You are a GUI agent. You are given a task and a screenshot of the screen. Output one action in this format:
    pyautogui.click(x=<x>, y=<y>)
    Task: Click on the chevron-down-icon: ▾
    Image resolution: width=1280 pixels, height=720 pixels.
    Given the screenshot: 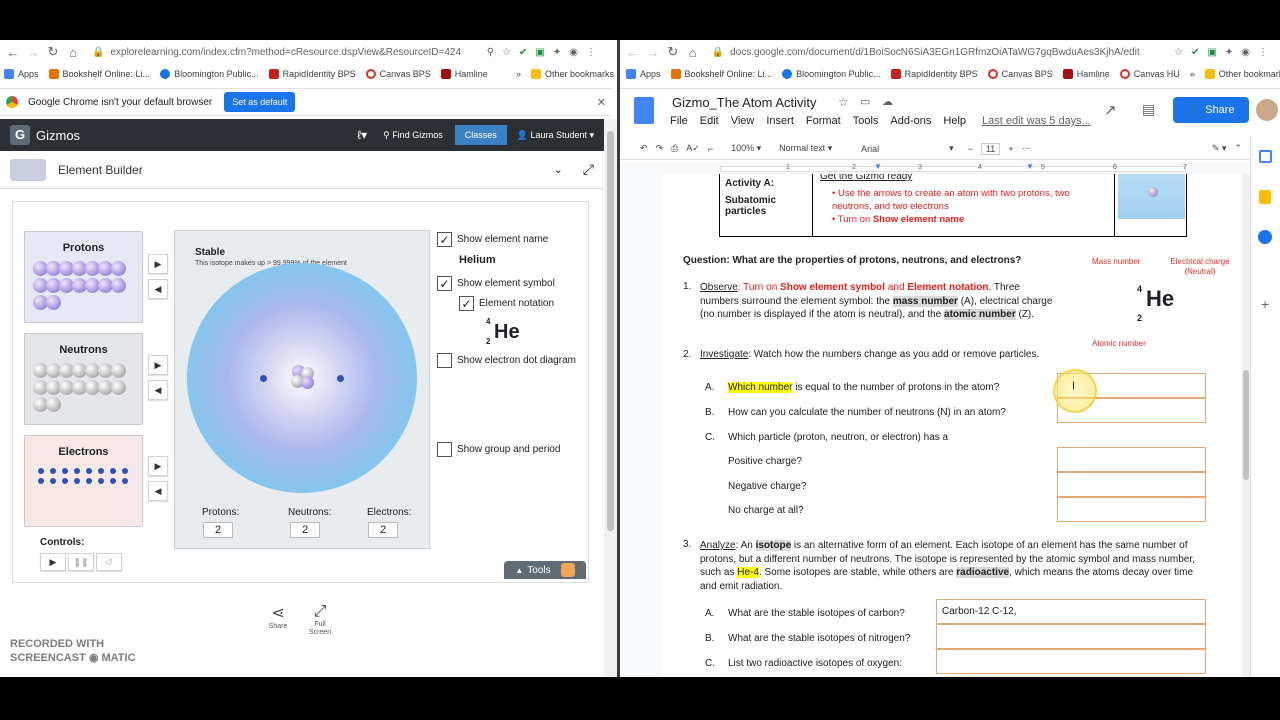 What is the action you would take?
    pyautogui.click(x=951, y=148)
    